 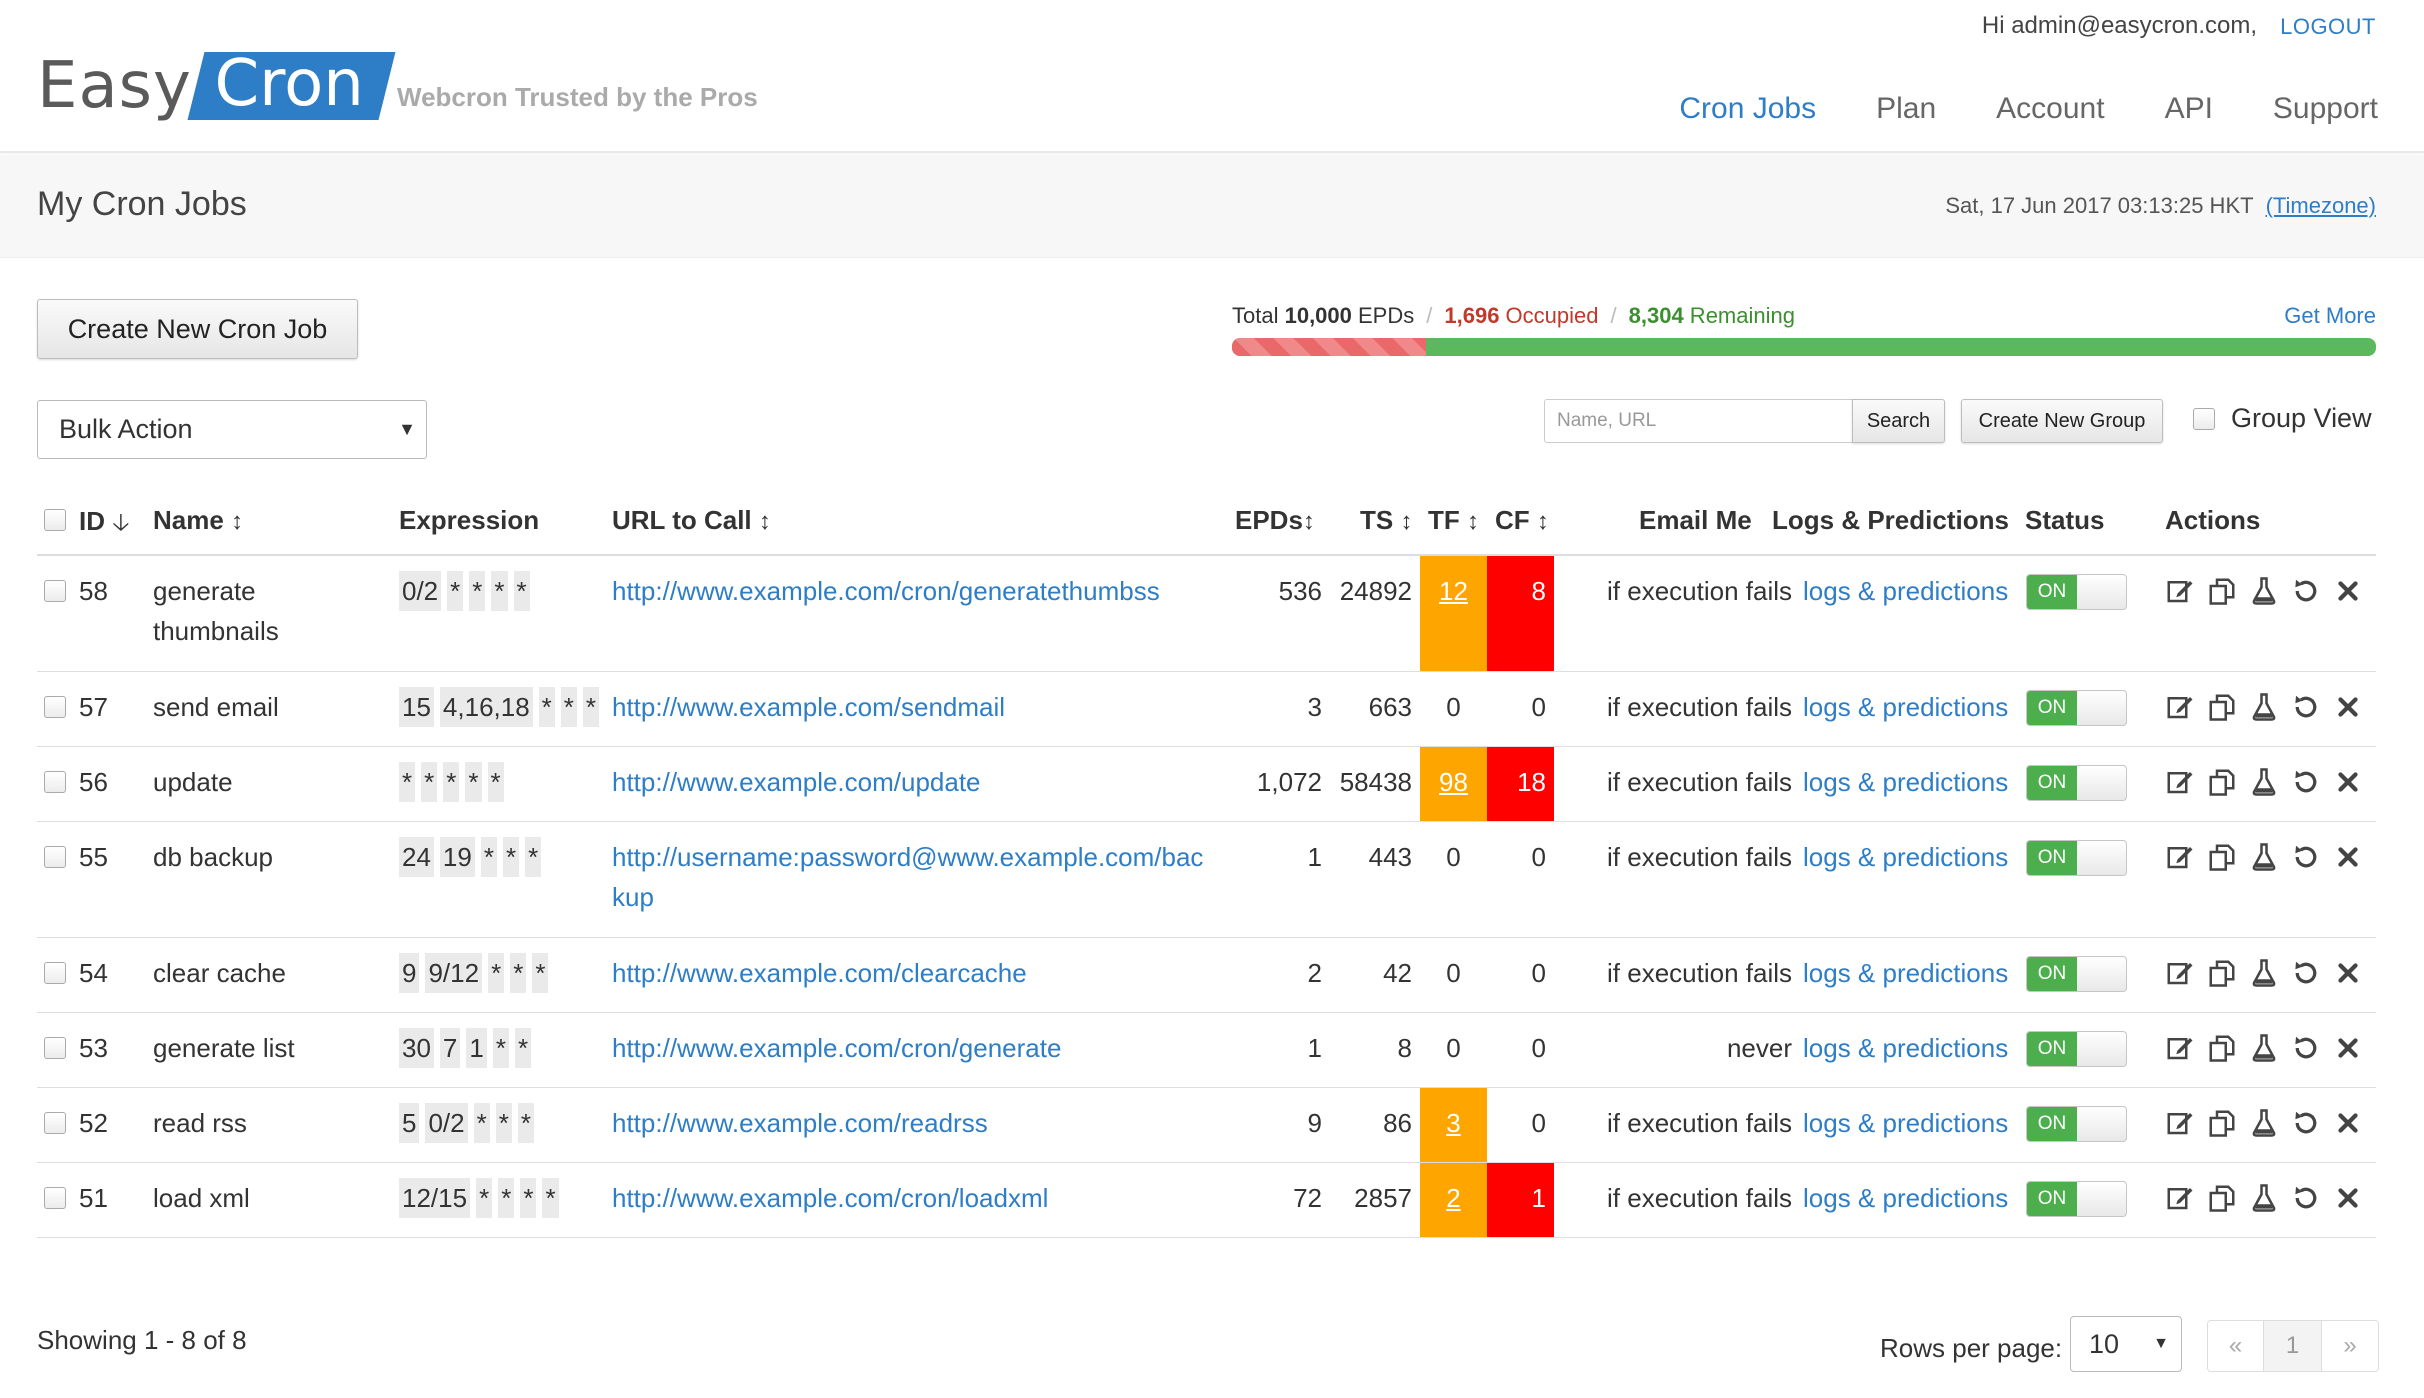 What do you see at coordinates (1698, 421) in the screenshot?
I see `search-input: Name, URL` at bounding box center [1698, 421].